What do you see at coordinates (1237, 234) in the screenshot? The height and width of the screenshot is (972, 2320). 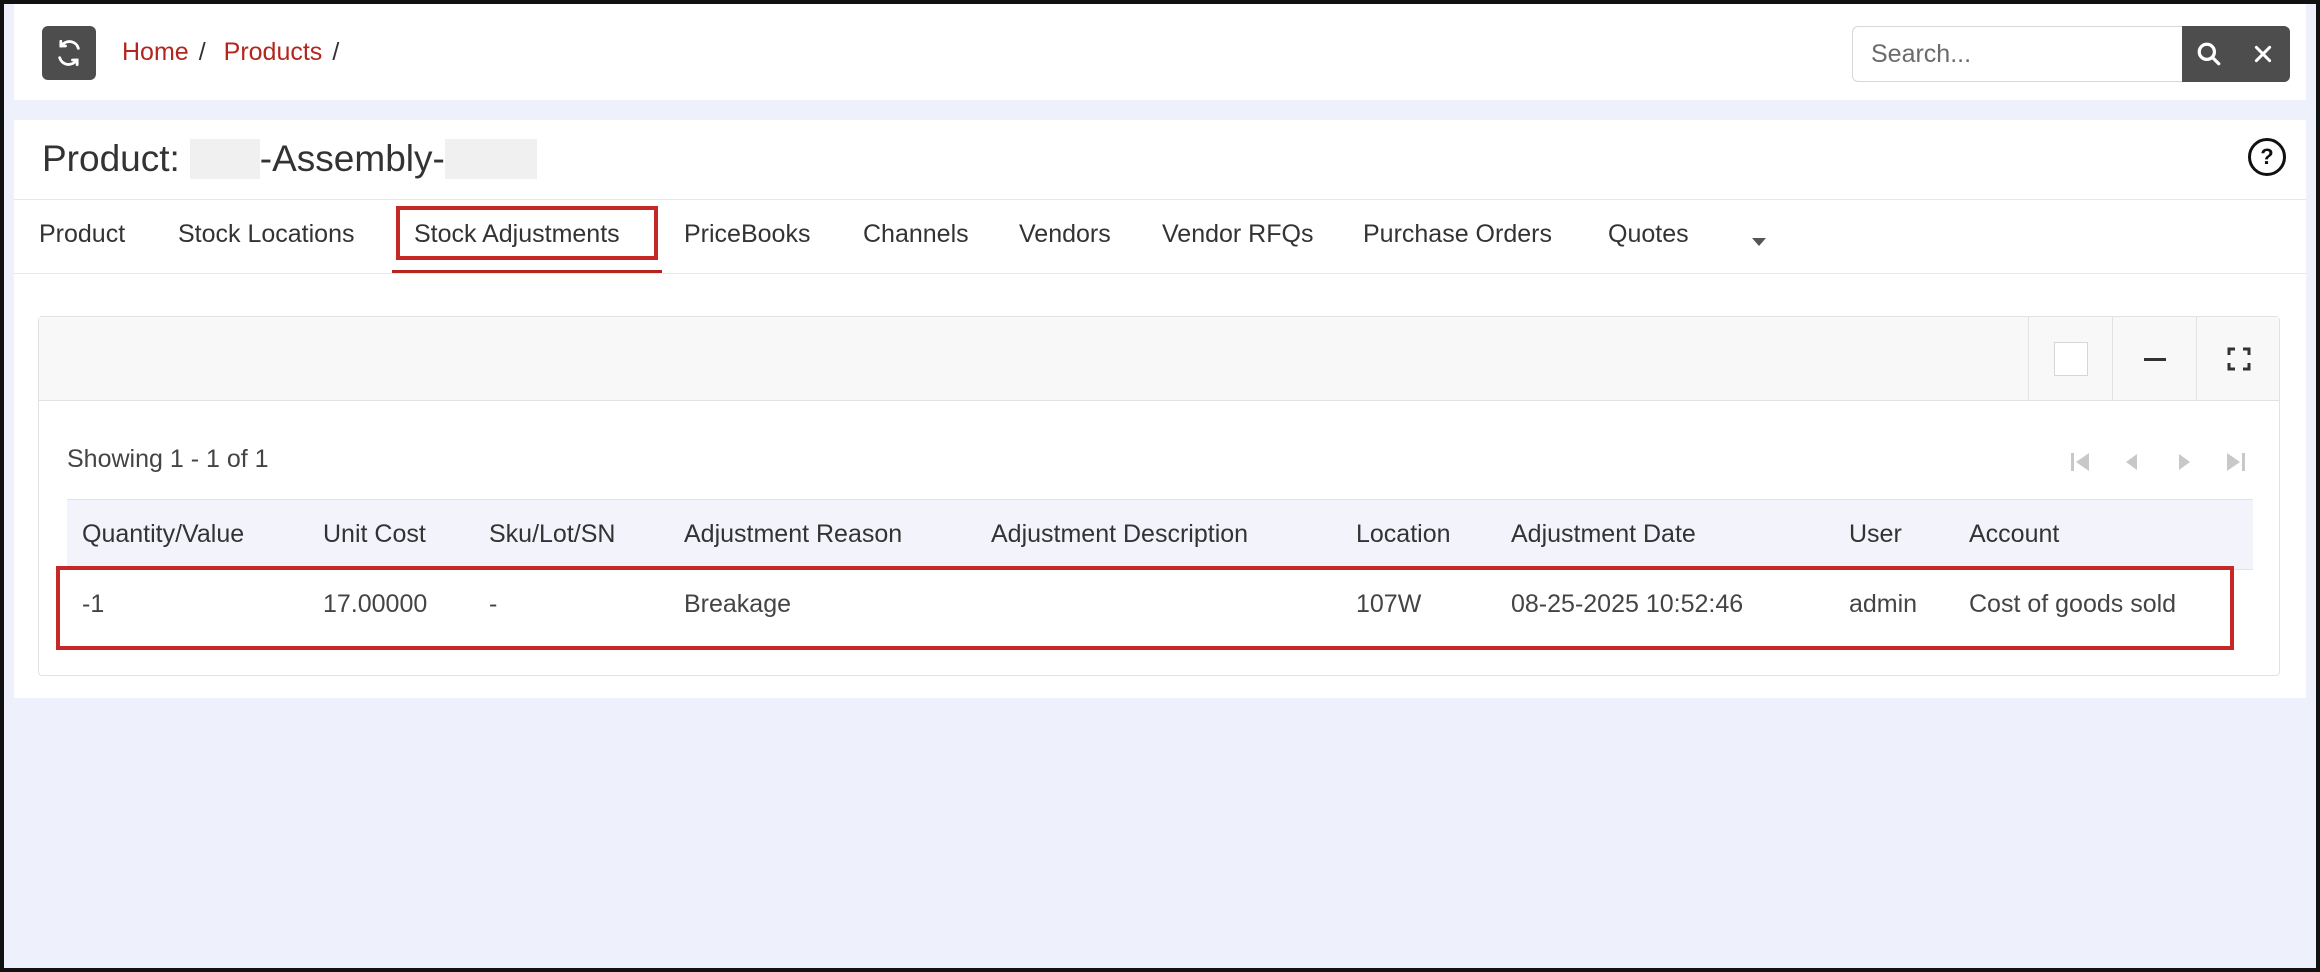 I see `tab-vendor-rfqs: Vendor RFQs` at bounding box center [1237, 234].